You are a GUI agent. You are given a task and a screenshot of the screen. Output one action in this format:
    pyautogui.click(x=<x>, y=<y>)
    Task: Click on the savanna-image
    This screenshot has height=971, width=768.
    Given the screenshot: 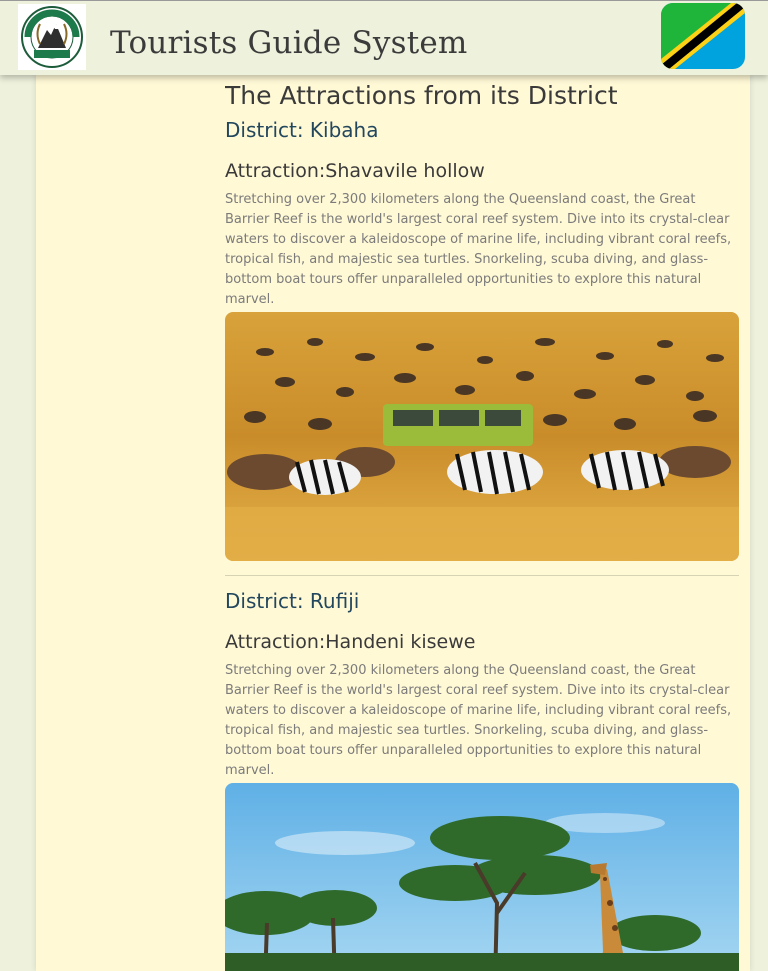 What is the action you would take?
    pyautogui.click(x=482, y=877)
    